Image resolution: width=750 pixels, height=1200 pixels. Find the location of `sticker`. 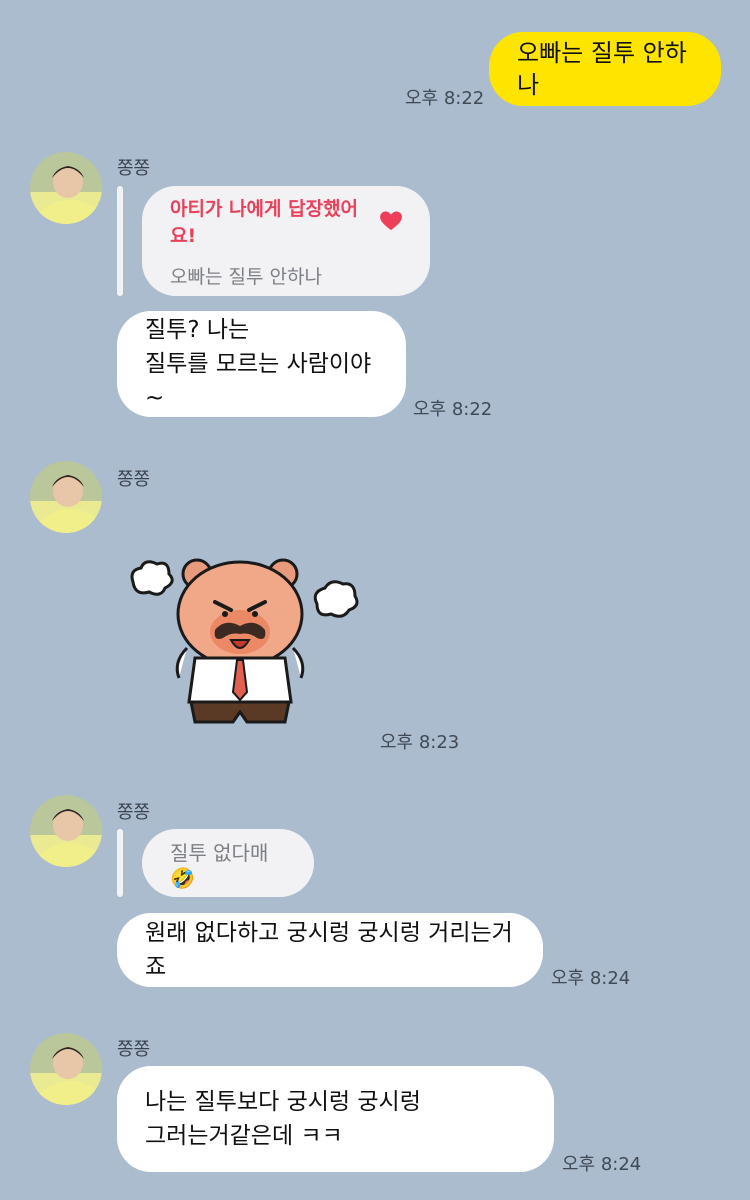

sticker is located at coordinates (245, 642).